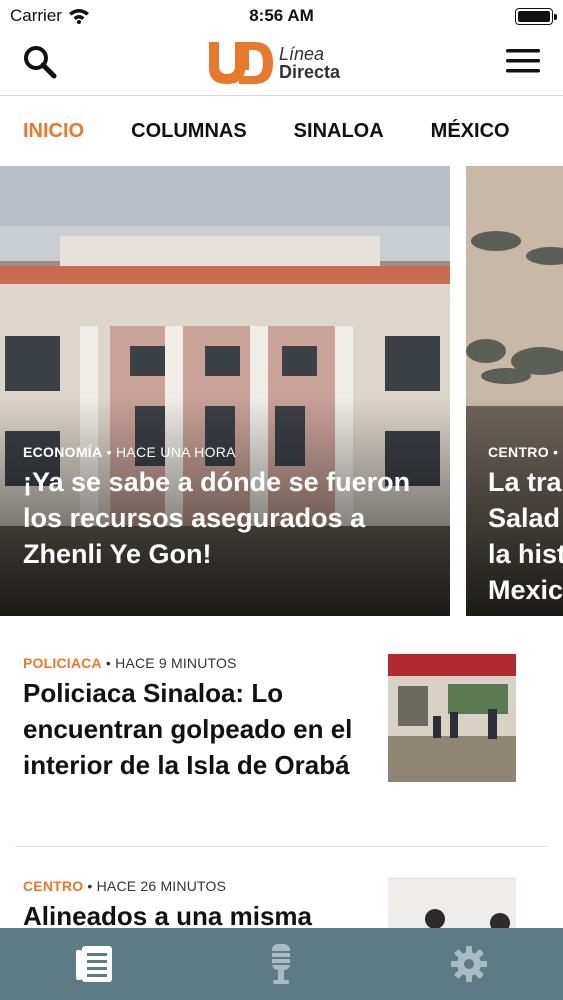 This screenshot has height=1000, width=563. What do you see at coordinates (241, 63) in the screenshot?
I see `logo-mark-icon` at bounding box center [241, 63].